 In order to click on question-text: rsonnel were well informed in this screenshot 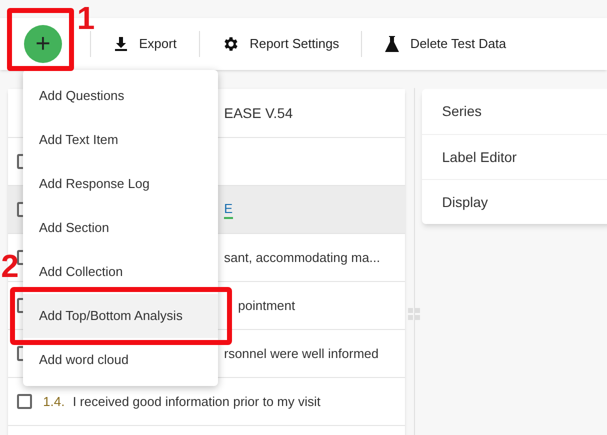, I will do `click(301, 353)`.